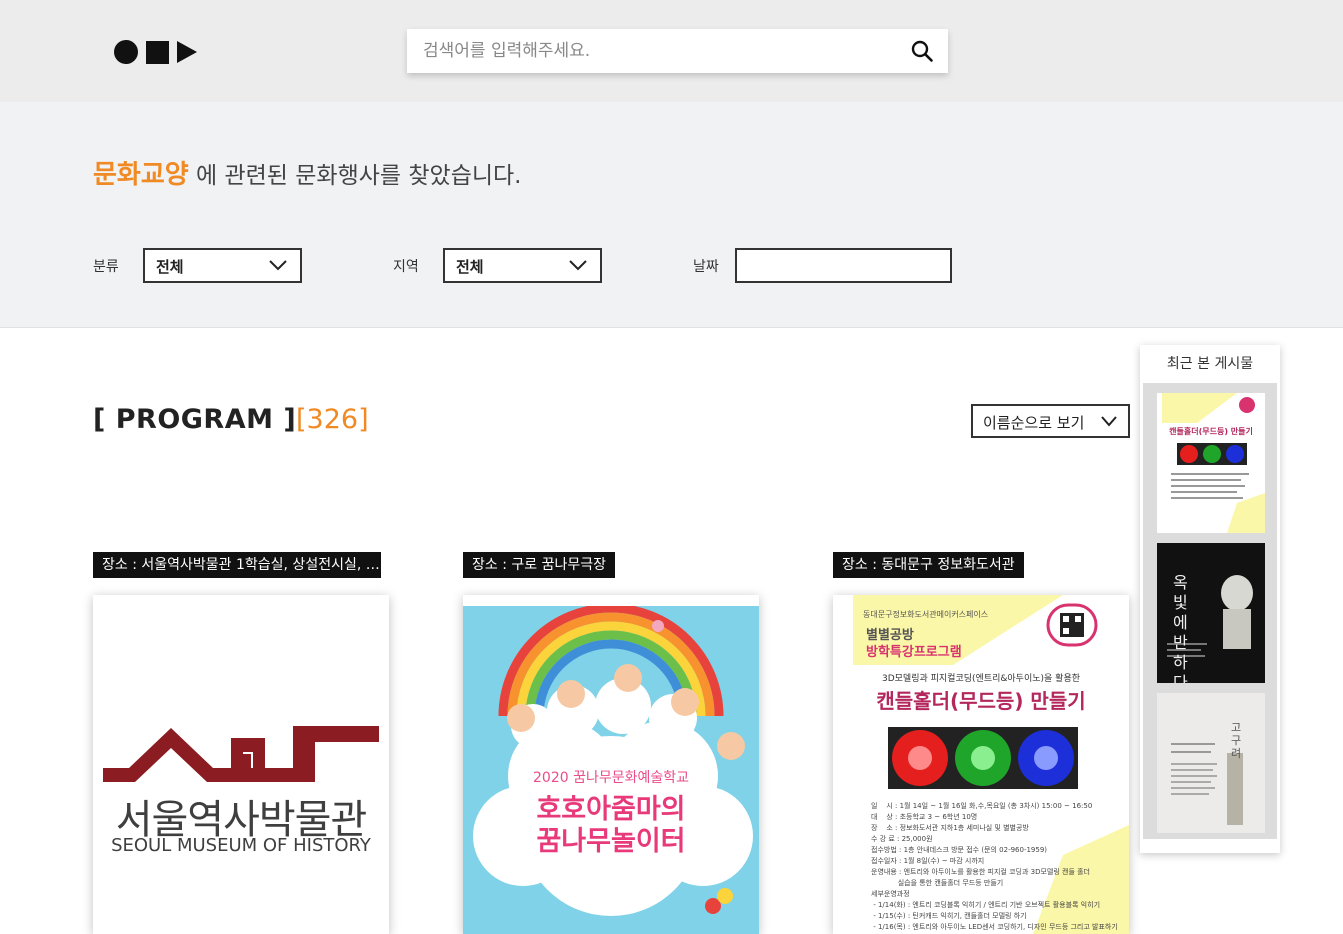 The width and height of the screenshot is (1343, 934). Describe the element at coordinates (170, 267) in the screenshot. I see `category-select-value: 전체` at that location.